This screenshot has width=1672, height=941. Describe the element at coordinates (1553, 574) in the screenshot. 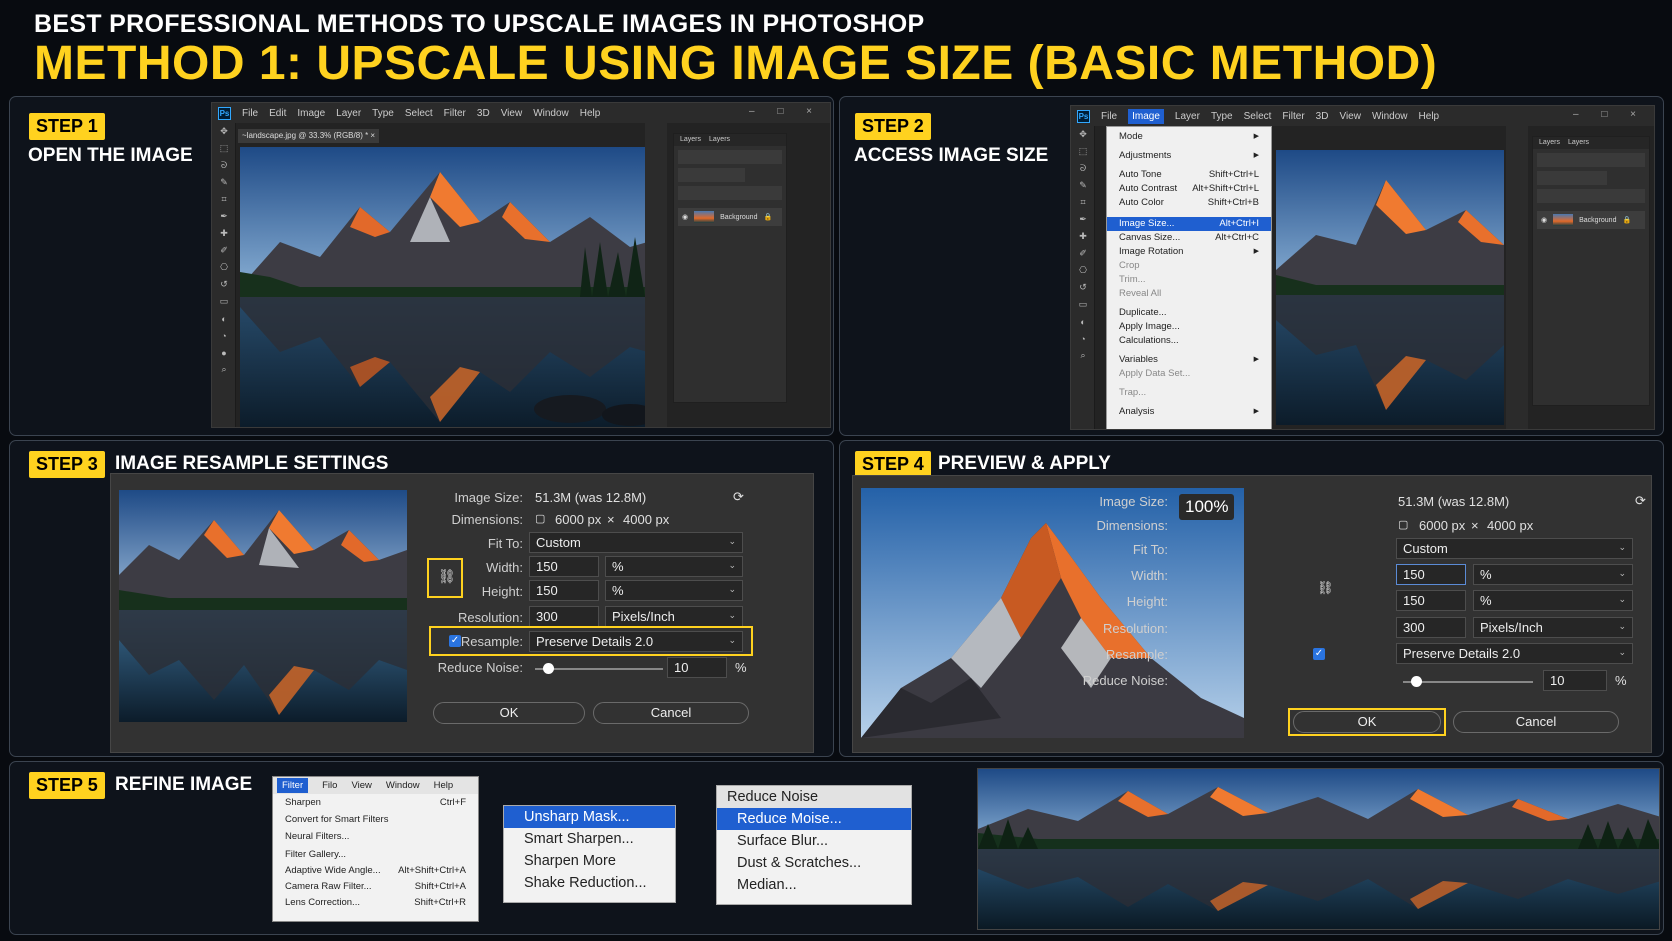

I see `width-unit-select: % ⌄` at that location.